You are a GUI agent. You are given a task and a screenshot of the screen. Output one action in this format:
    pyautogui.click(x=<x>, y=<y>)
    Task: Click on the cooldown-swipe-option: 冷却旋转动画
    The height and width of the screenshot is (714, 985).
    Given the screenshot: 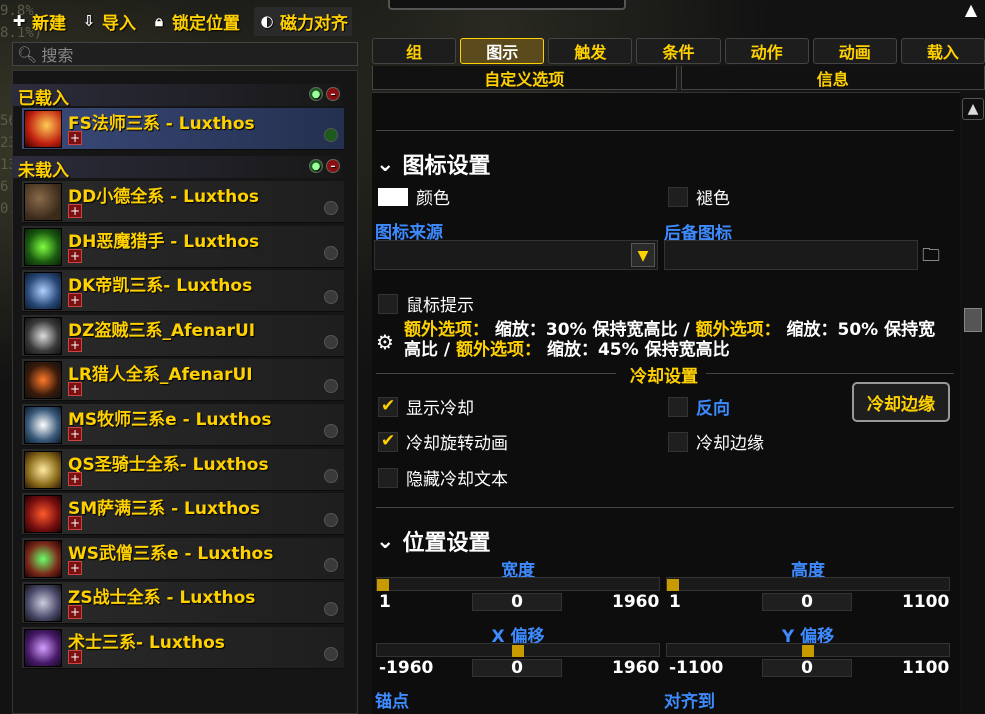 What is the action you would take?
    pyautogui.click(x=443, y=441)
    